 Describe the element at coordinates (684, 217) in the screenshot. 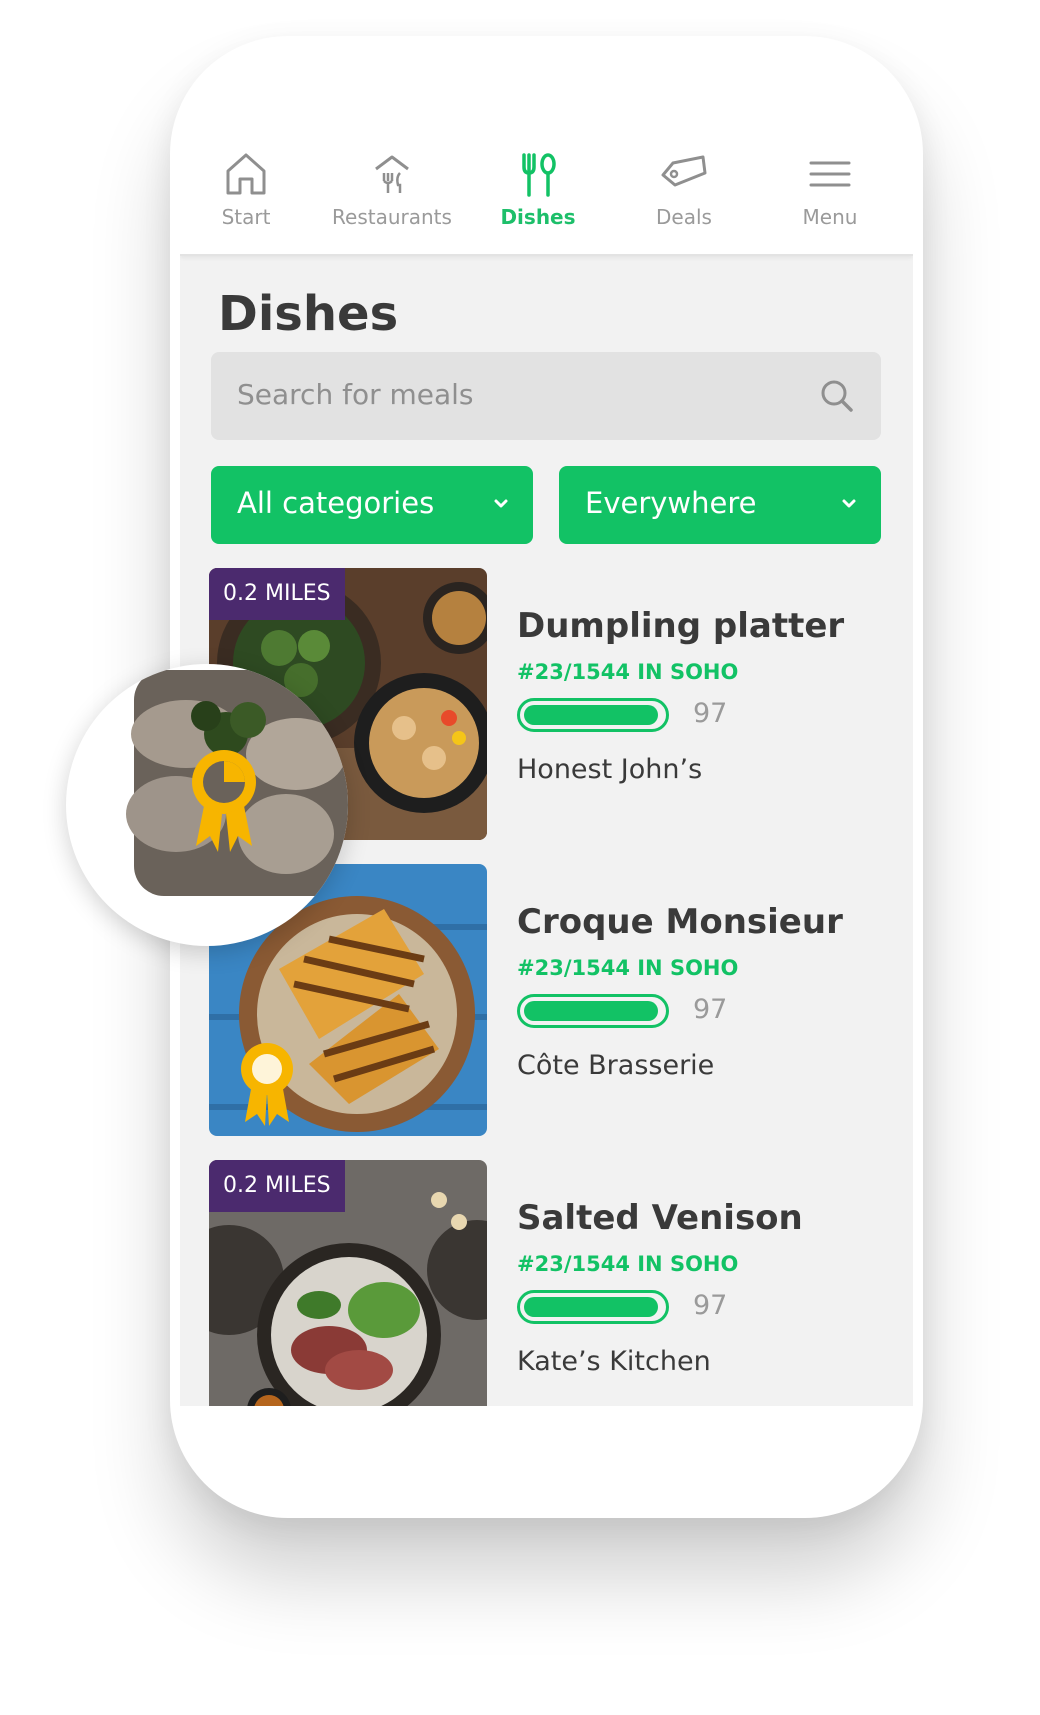

I see `nav-deals-label: Deals` at that location.